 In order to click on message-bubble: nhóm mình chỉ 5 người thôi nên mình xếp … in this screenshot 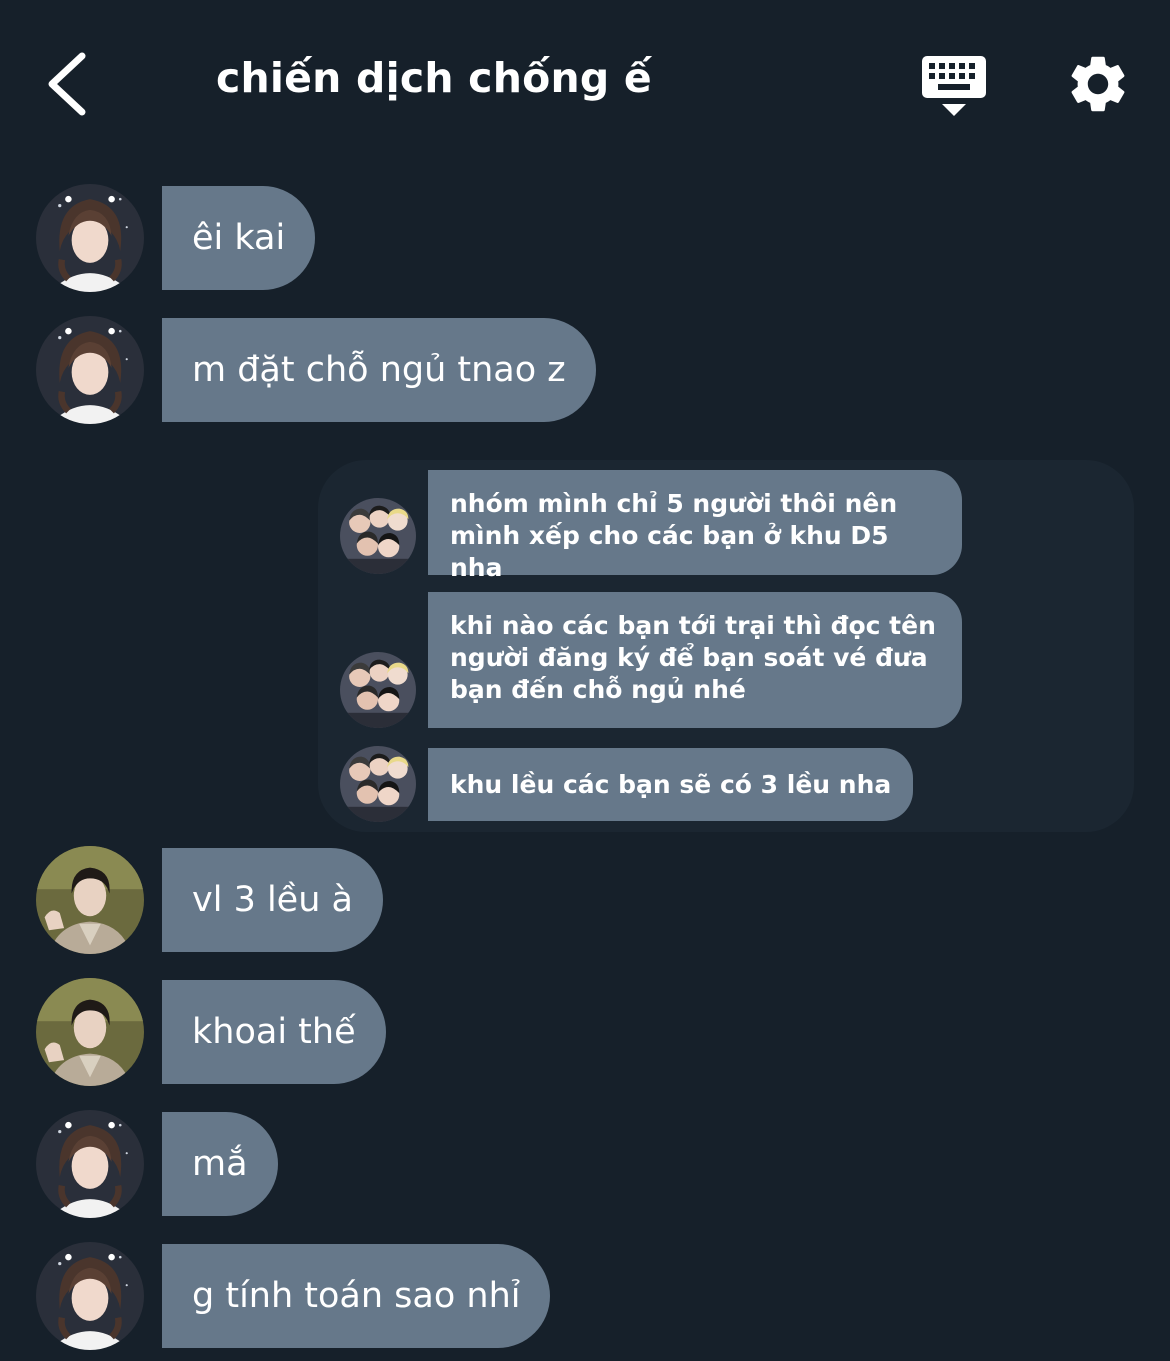, I will do `click(695, 526)`.